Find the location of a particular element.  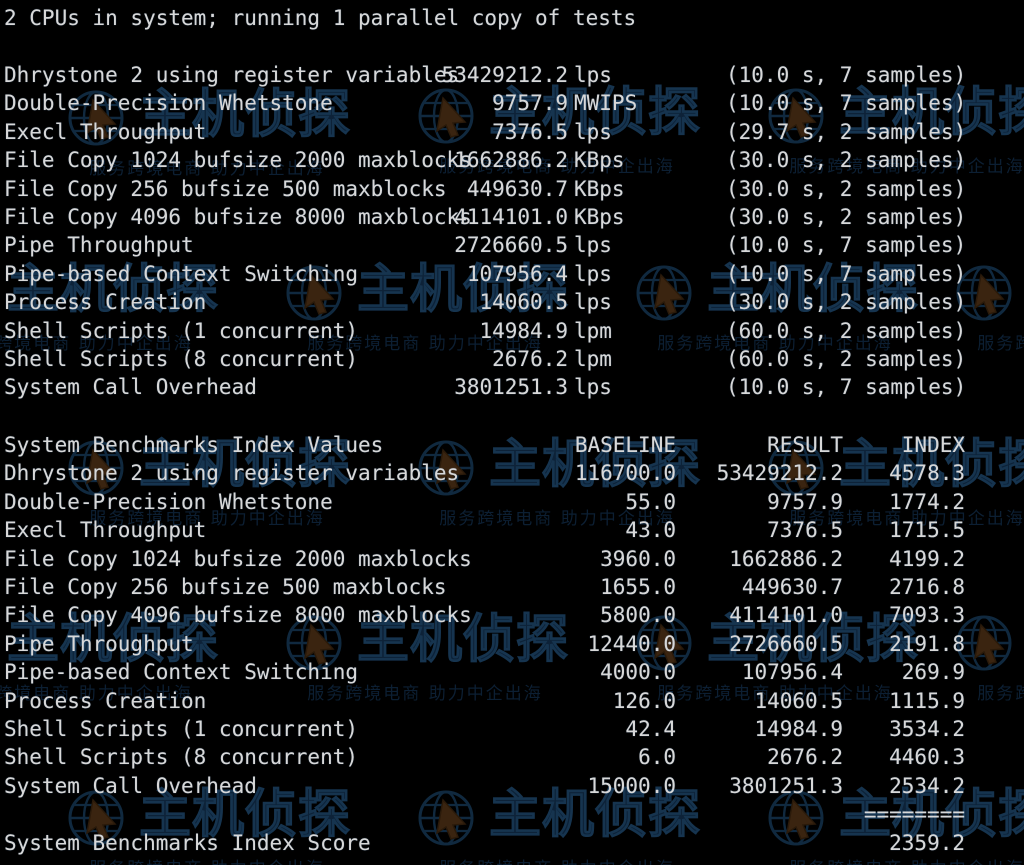

benchmark-name: Double-Precision Whetstone is located at coordinates (168, 501).